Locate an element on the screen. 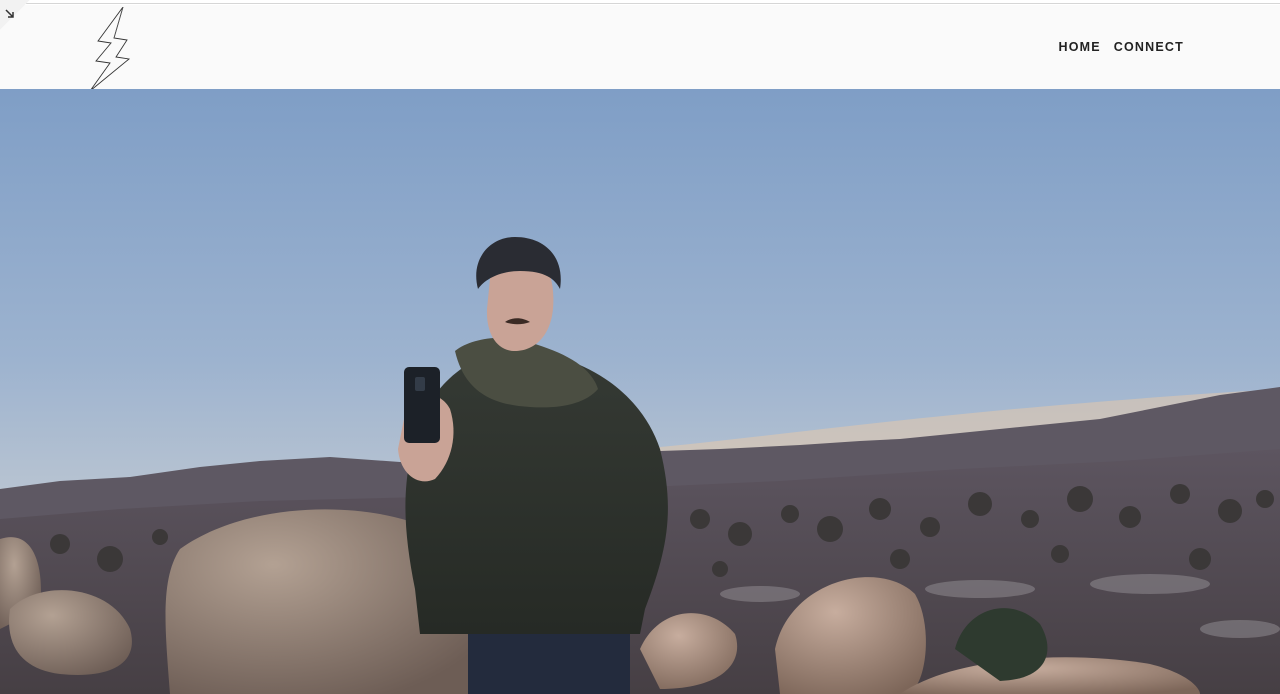  main-nav: HOME CONNECT is located at coordinates (1121, 47).